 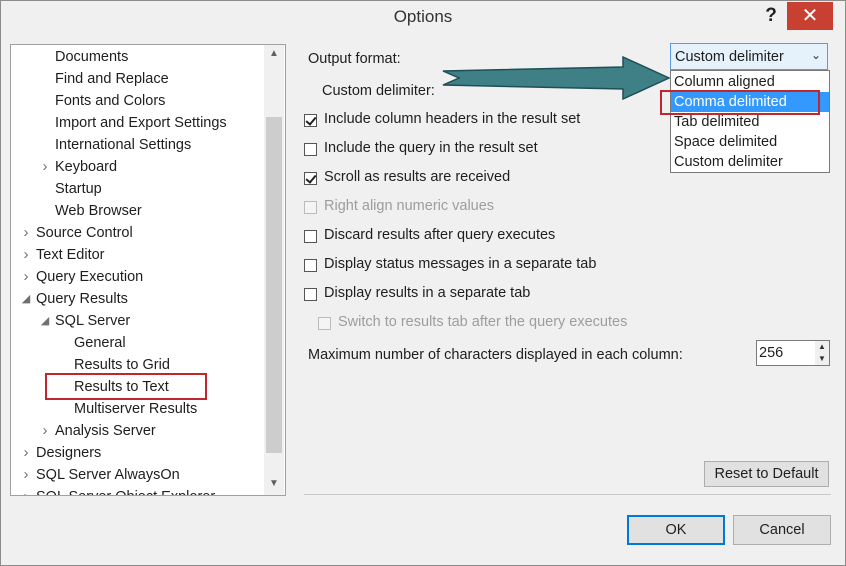 I want to click on divider, so click(x=567, y=494).